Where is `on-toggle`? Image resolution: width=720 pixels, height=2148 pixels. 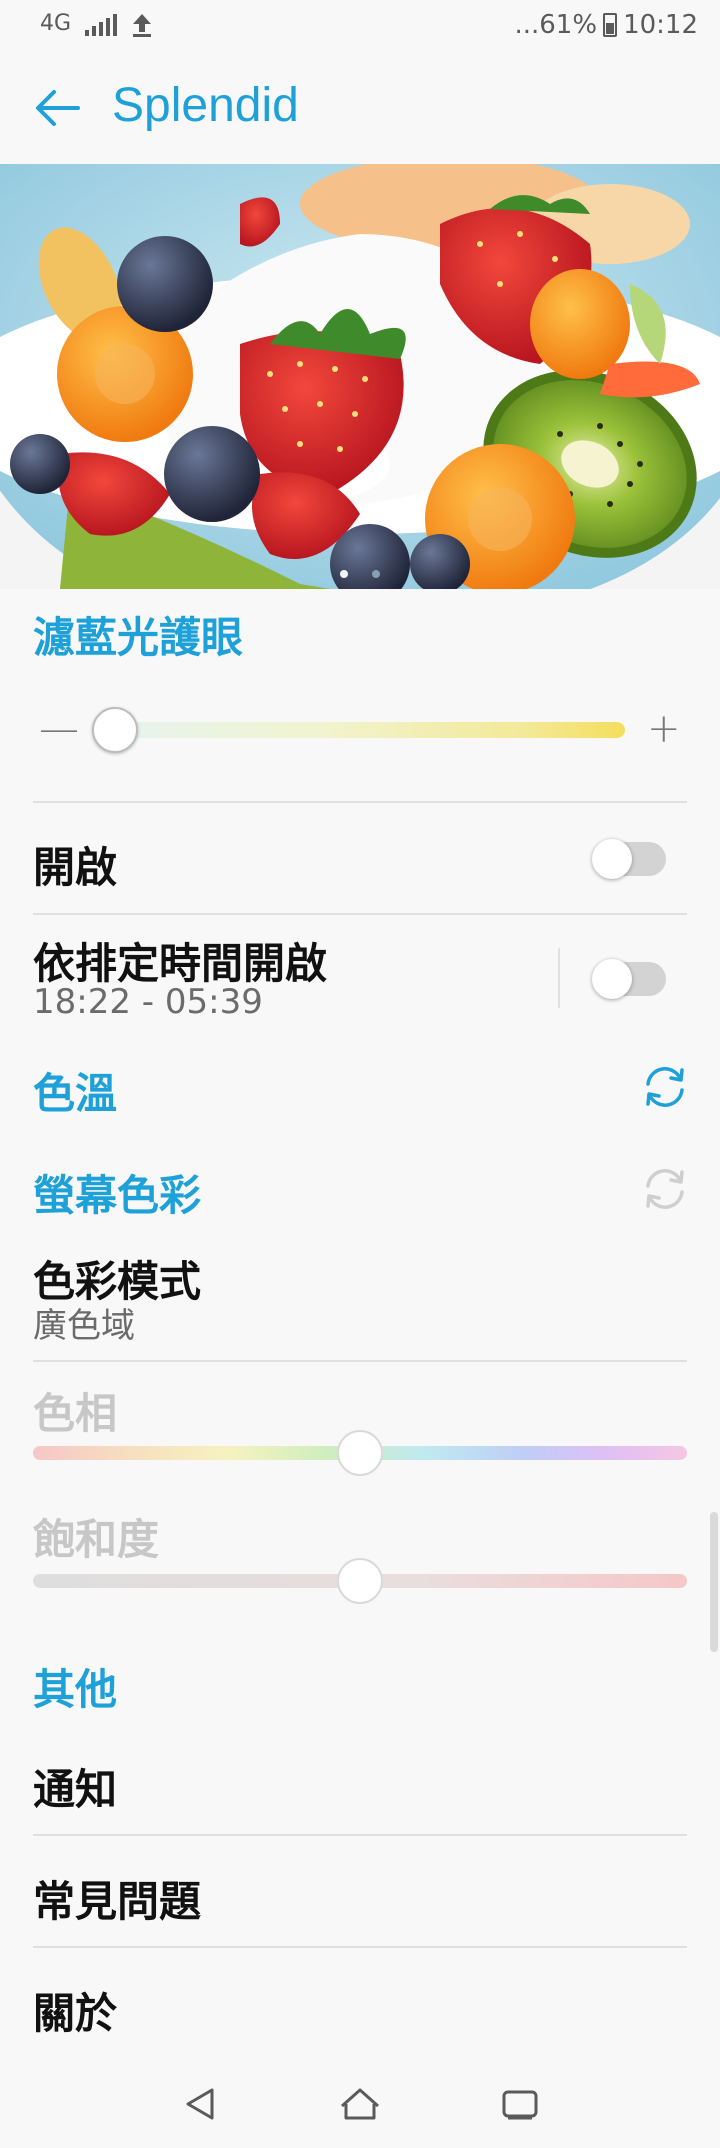 on-toggle is located at coordinates (629, 859).